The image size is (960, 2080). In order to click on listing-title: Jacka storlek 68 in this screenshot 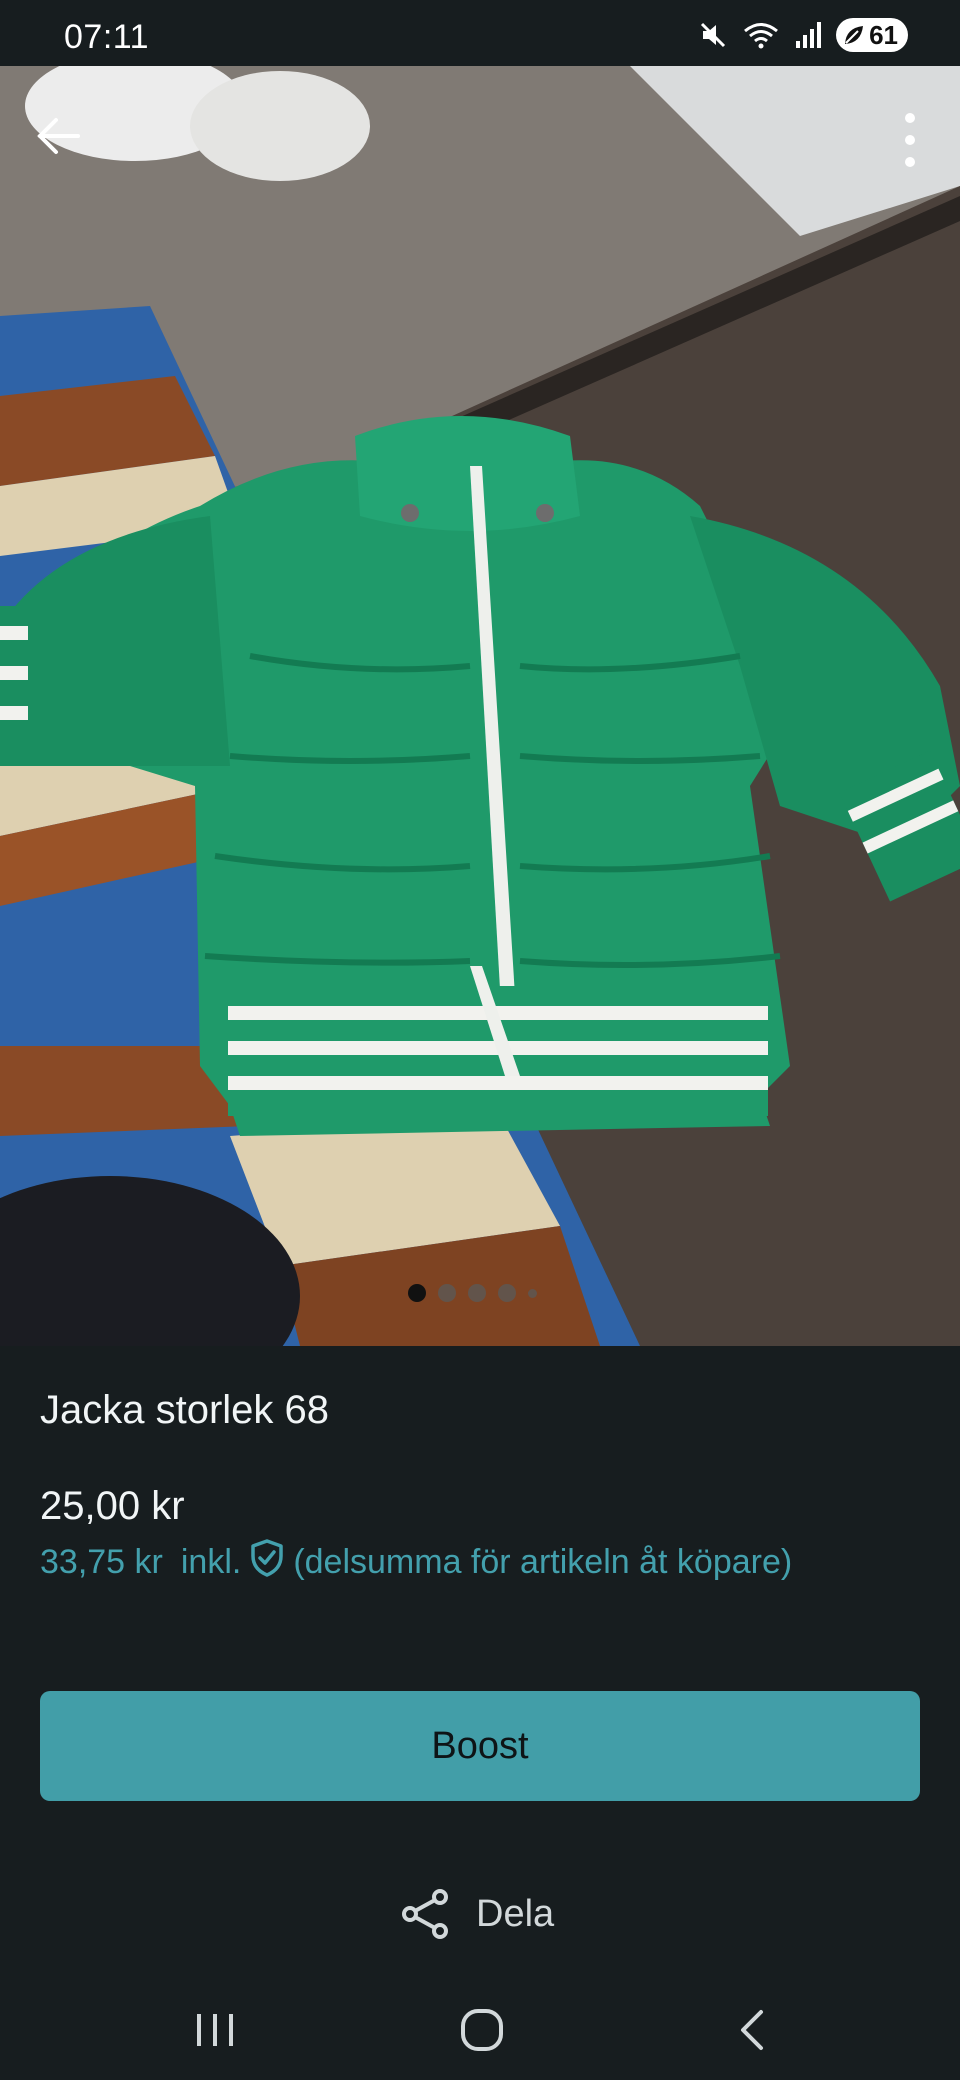, I will do `click(185, 1410)`.